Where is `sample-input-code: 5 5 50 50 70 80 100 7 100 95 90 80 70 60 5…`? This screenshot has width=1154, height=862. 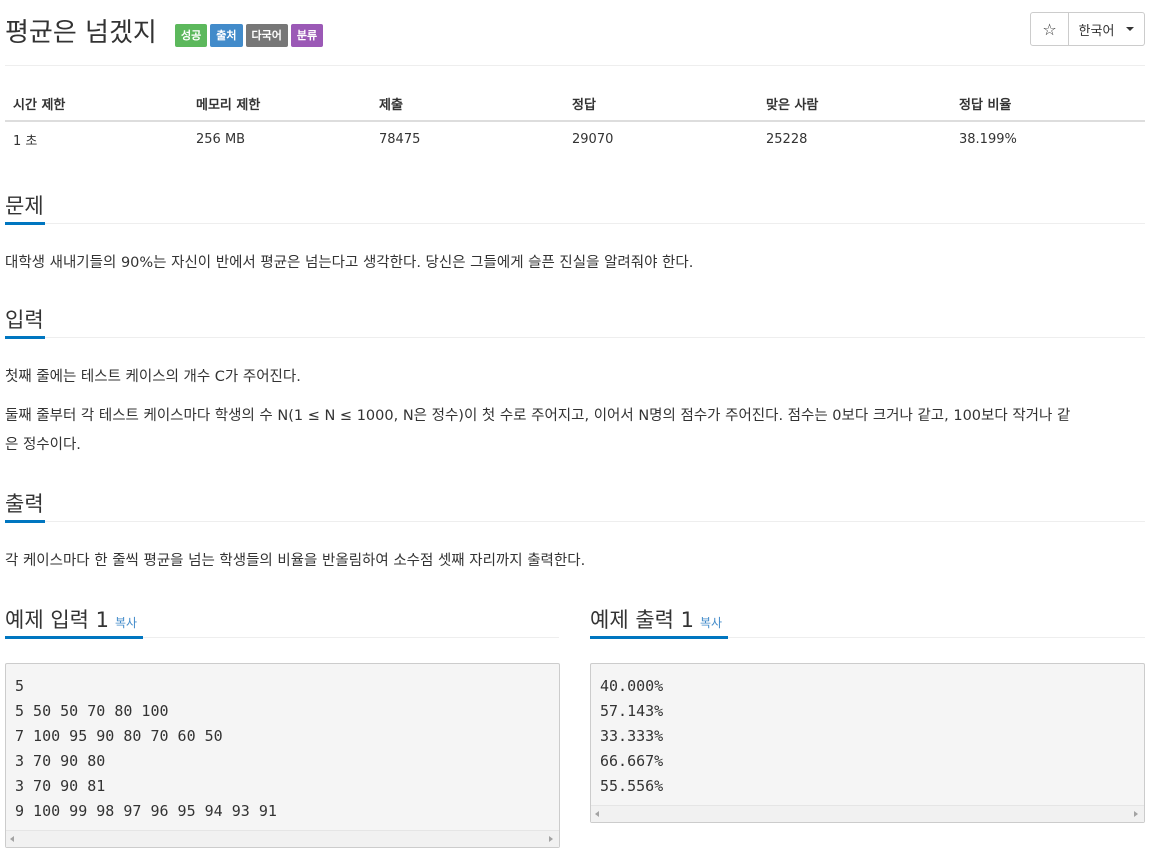
sample-input-code: 5 5 50 50 70 80 100 7 100 95 90 80 70 60 5… is located at coordinates (282, 744).